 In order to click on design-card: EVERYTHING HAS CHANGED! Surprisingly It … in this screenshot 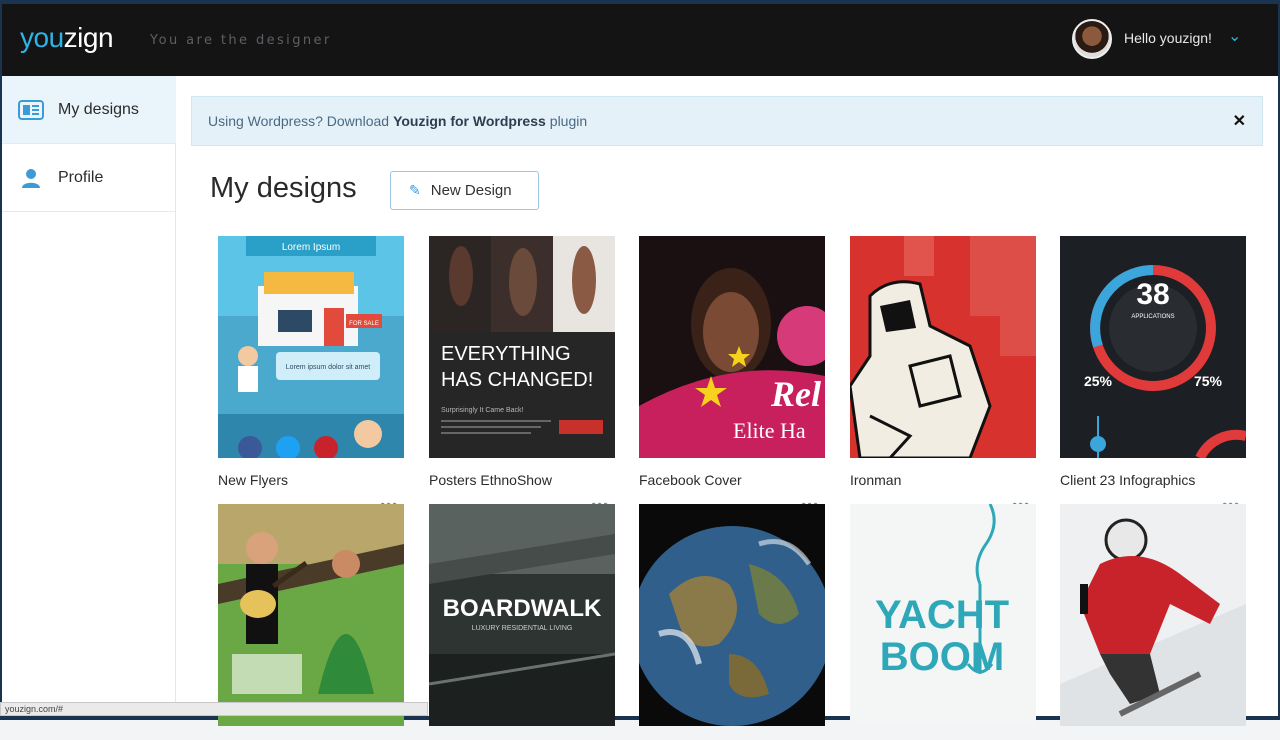, I will do `click(522, 362)`.